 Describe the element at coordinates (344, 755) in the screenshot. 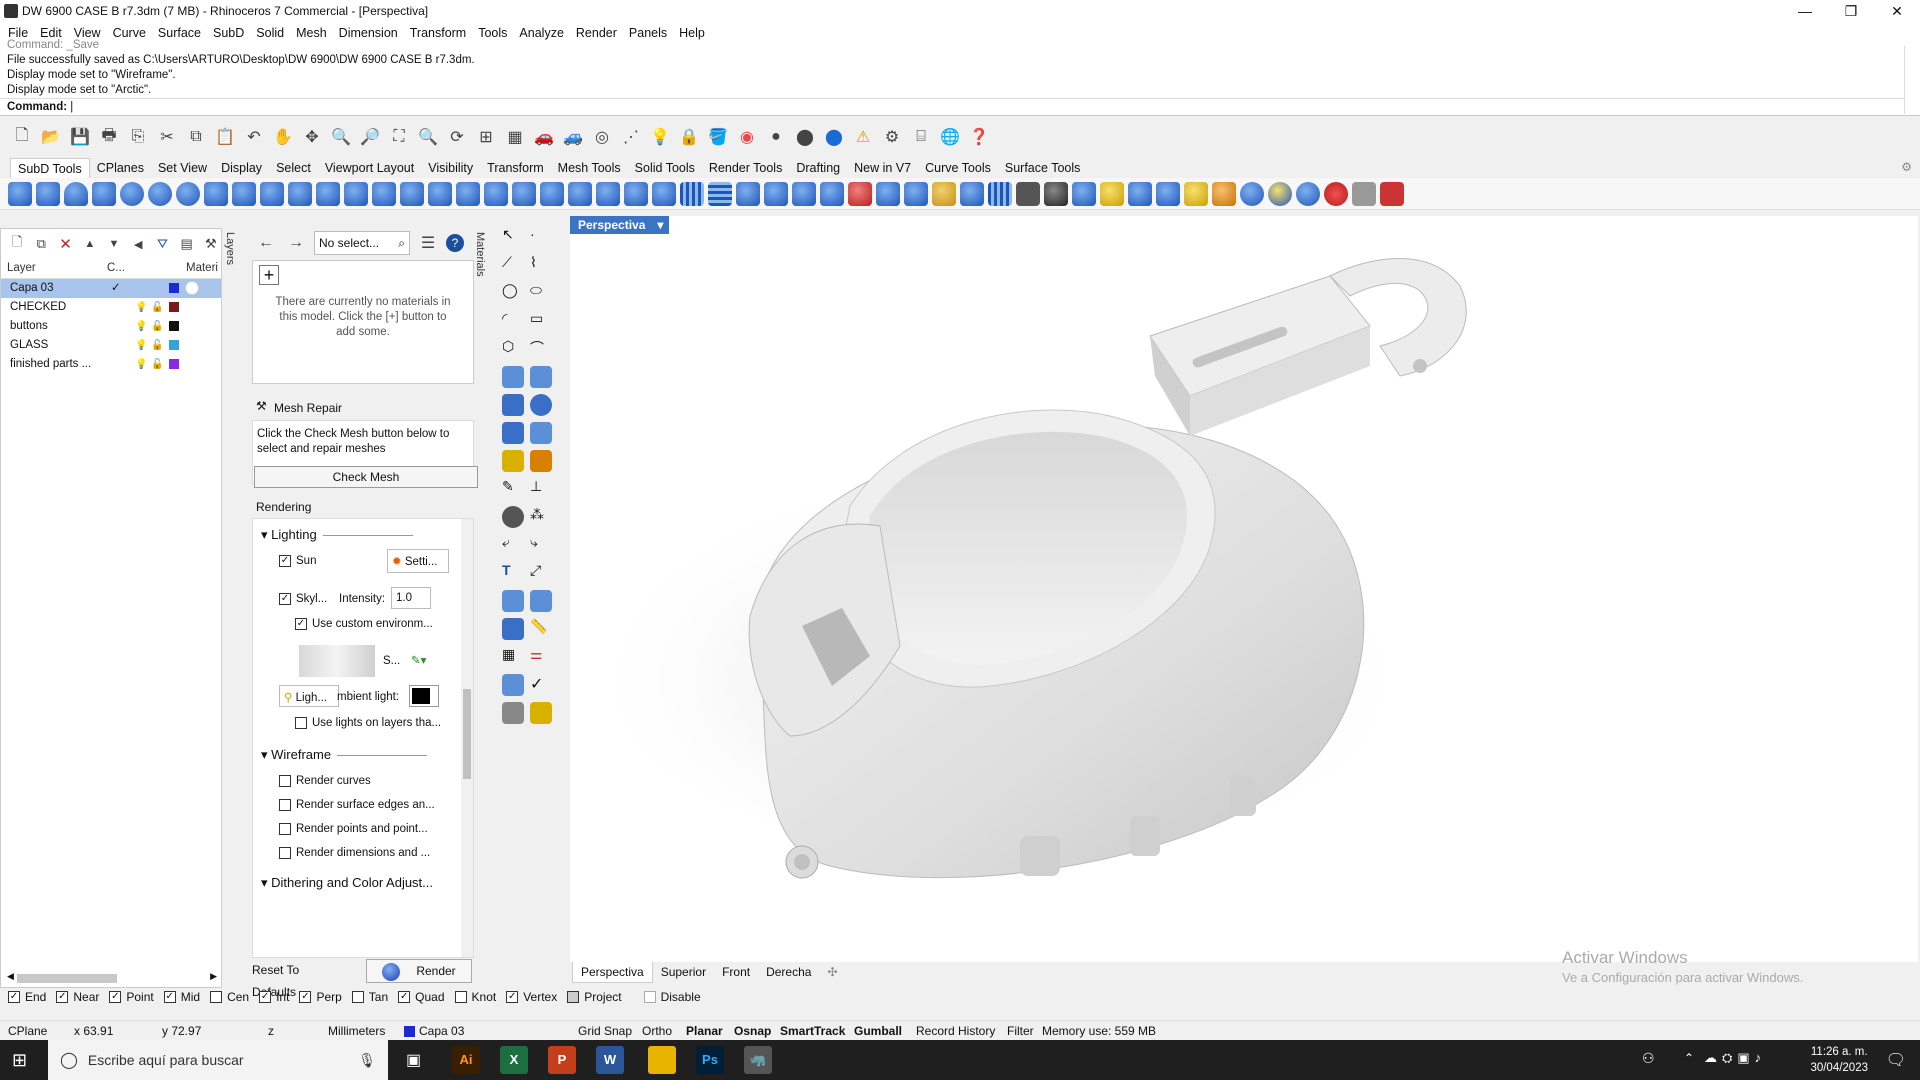

I see `wireframe-section: ▾ Wireframe` at that location.